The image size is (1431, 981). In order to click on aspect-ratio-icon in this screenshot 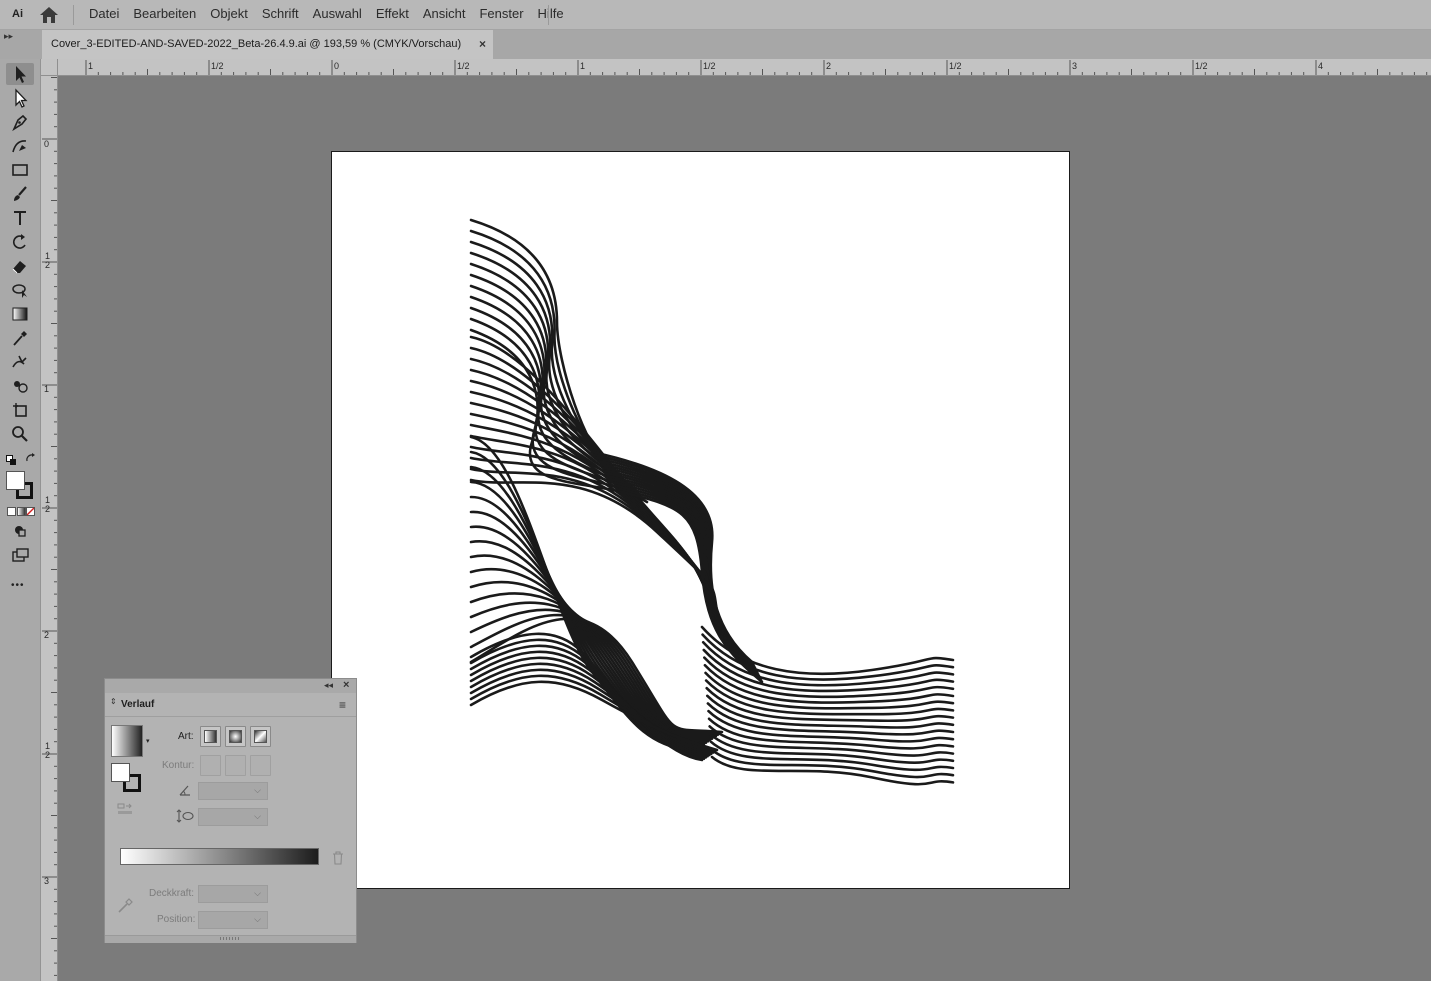, I will do `click(185, 816)`.